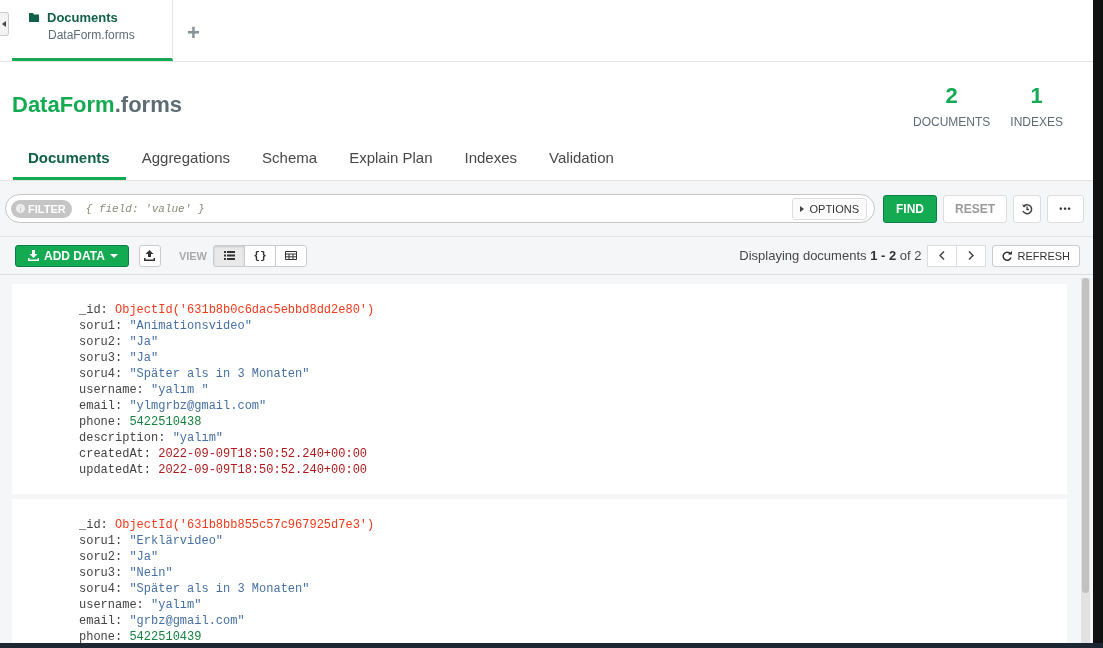 The width and height of the screenshot is (1103, 648). What do you see at coordinates (573, 326) in the screenshot?
I see `document-field: soru1: "Animationsvideo"` at bounding box center [573, 326].